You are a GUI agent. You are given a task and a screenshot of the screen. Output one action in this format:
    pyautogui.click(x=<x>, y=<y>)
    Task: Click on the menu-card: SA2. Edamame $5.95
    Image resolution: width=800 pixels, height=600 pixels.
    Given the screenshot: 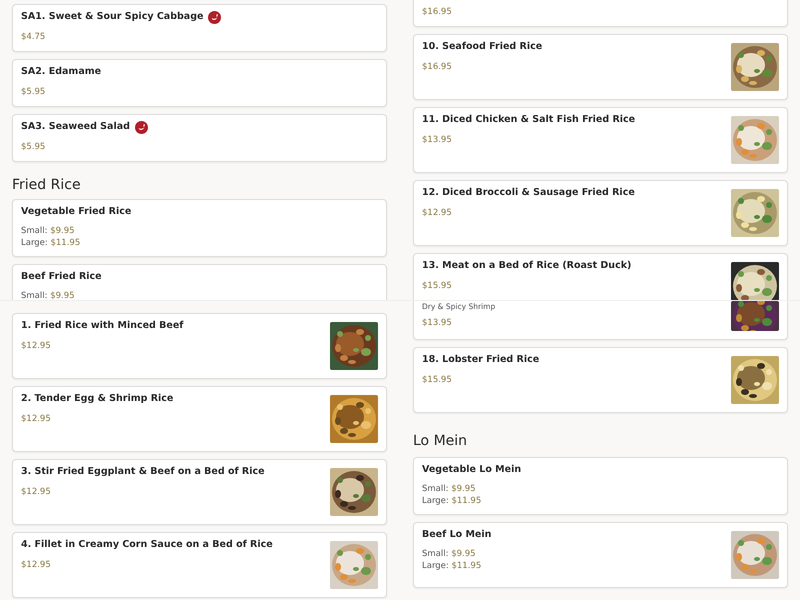 What is the action you would take?
    pyautogui.click(x=199, y=83)
    